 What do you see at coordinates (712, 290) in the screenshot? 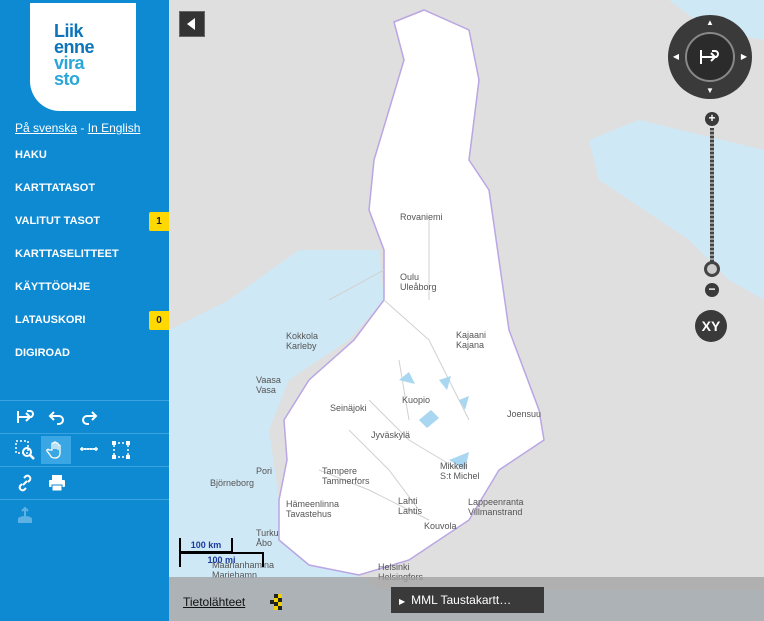
I see `zoom-out-button: −` at bounding box center [712, 290].